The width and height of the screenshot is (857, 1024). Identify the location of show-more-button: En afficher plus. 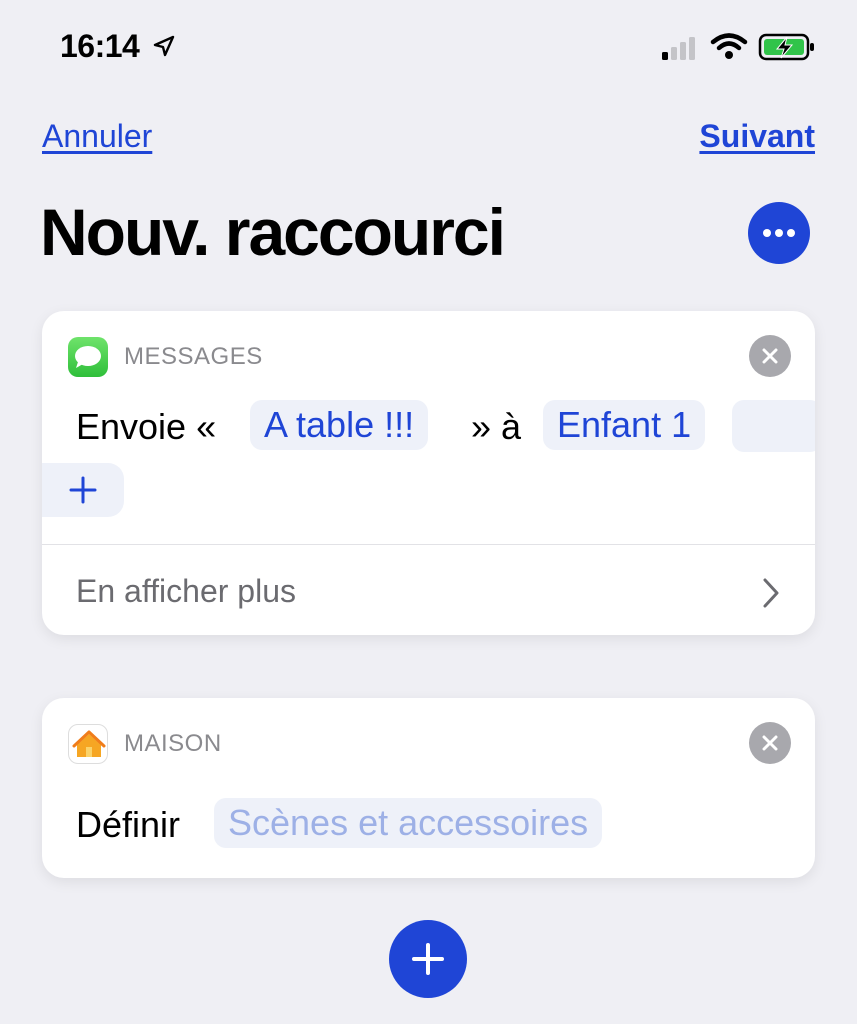
(186, 591).